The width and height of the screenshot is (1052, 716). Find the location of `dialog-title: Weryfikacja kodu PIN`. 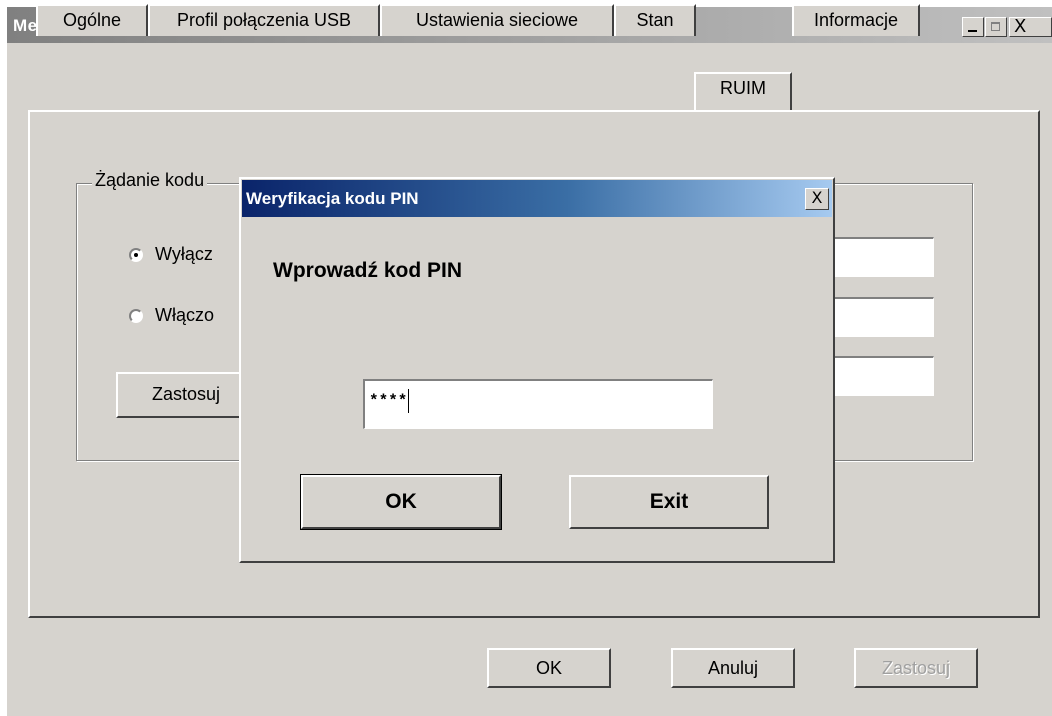

dialog-title: Weryfikacja kodu PIN is located at coordinates (332, 198).